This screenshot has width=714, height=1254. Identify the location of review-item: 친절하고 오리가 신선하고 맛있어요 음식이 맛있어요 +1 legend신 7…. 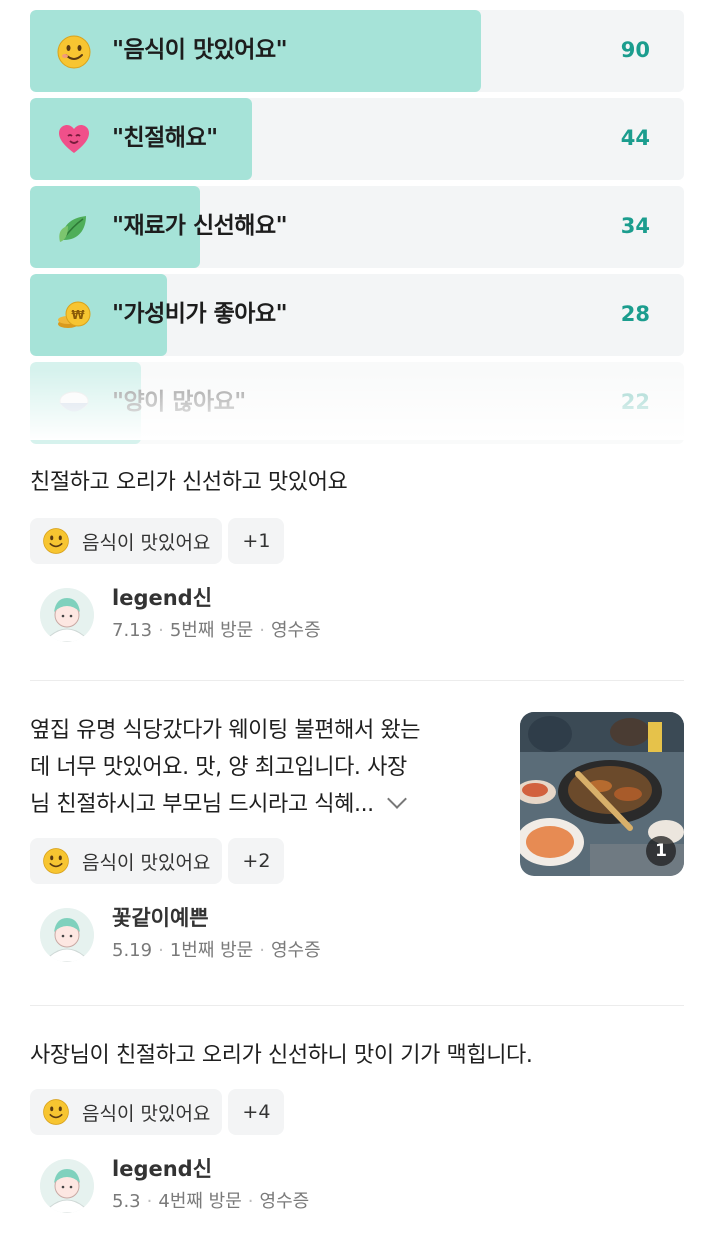
(357, 555).